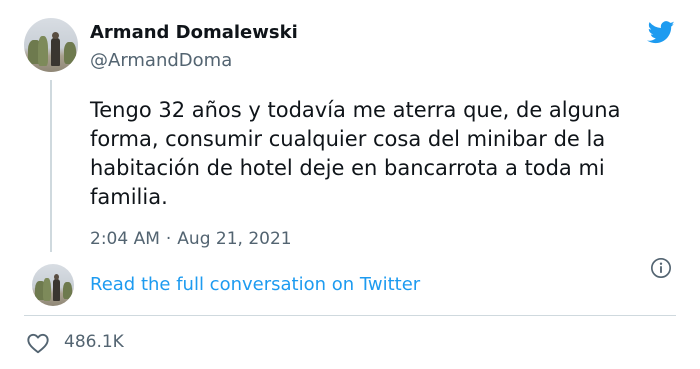 The width and height of the screenshot is (700, 369). Describe the element at coordinates (125, 239) in the screenshot. I see `tweet-time: 2:04 AM` at that location.